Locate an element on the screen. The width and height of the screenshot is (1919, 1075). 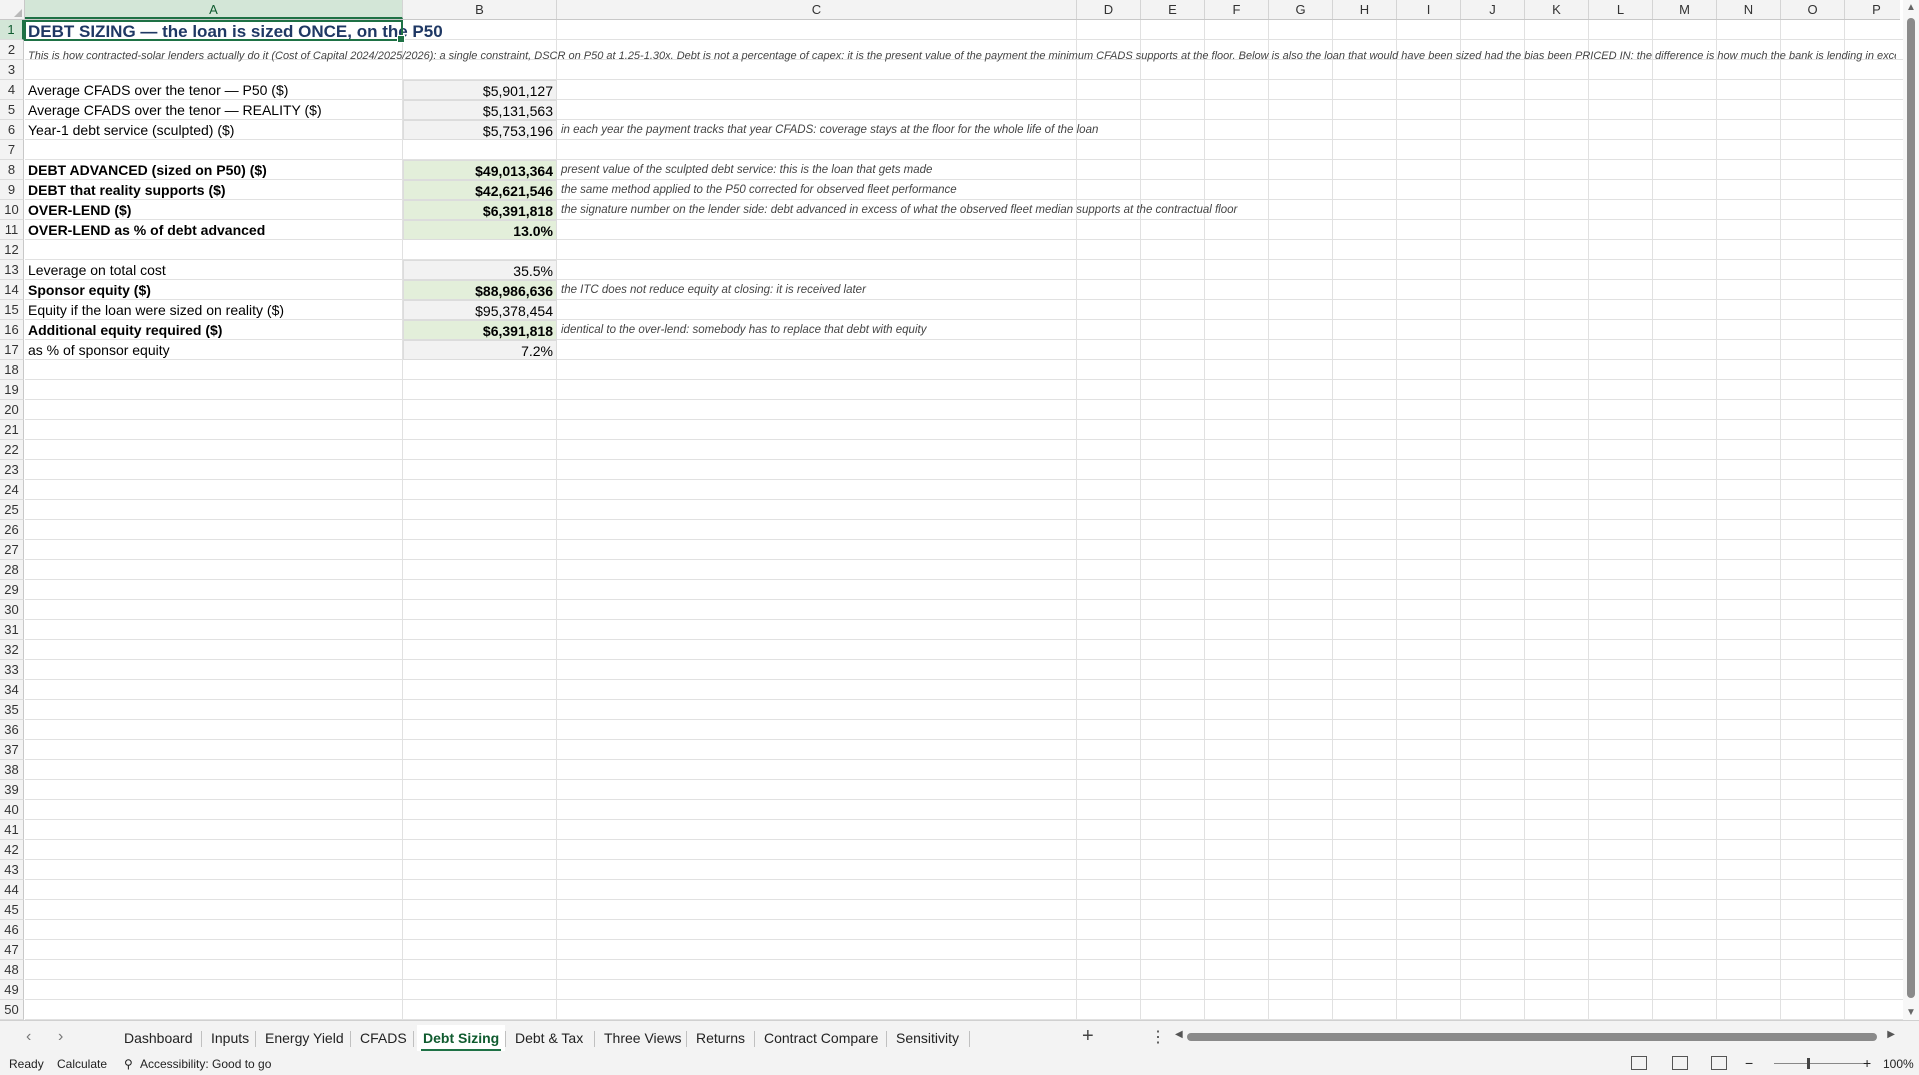
row-label: Additional equity required ($) is located at coordinates (125, 330).